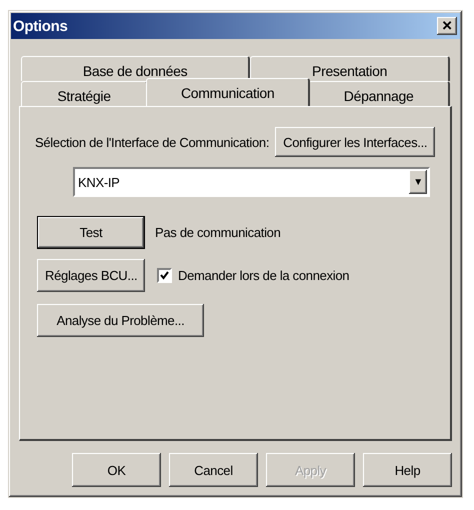 Image resolution: width=474 pixels, height=510 pixels. Describe the element at coordinates (91, 232) in the screenshot. I see `test-button: Test` at that location.